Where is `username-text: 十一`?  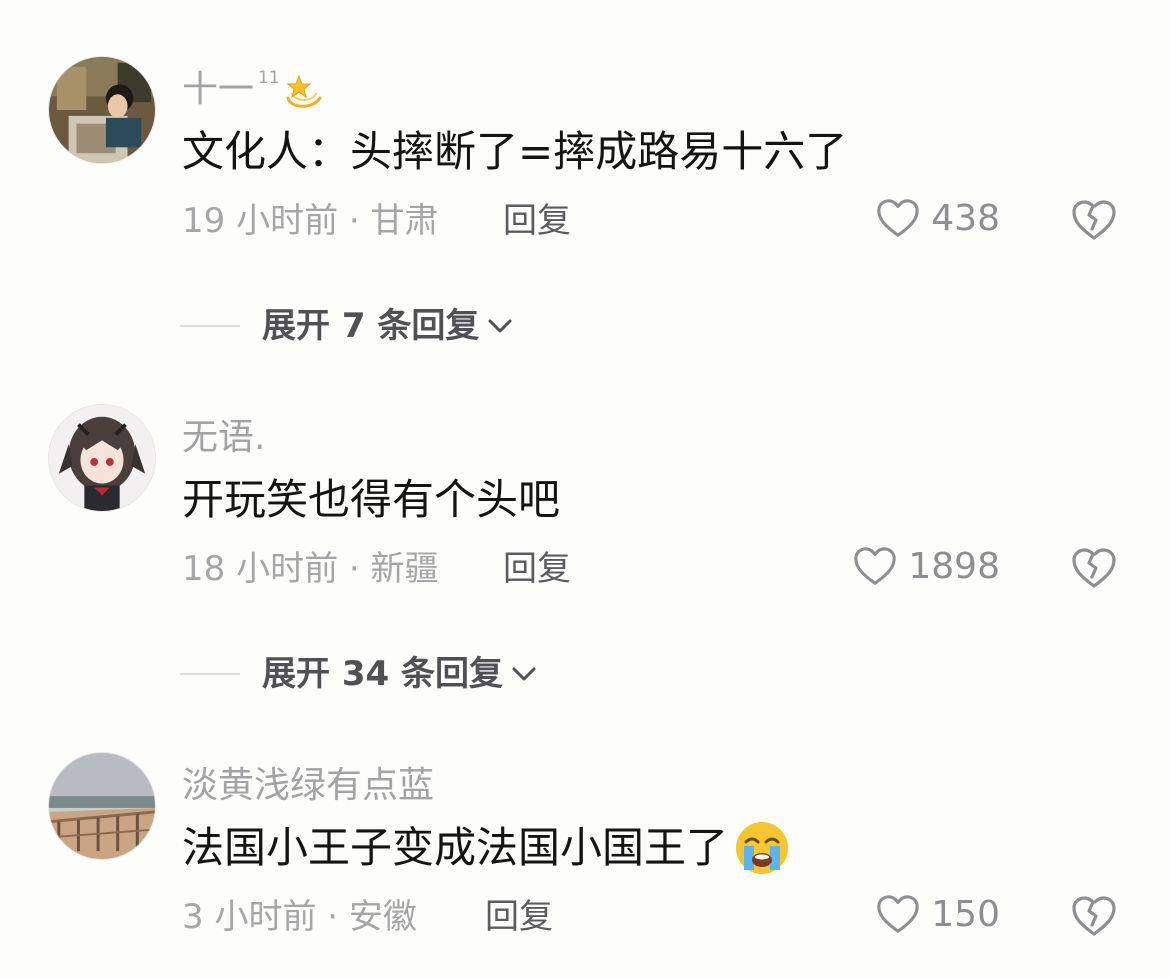 username-text: 十一 is located at coordinates (218, 89).